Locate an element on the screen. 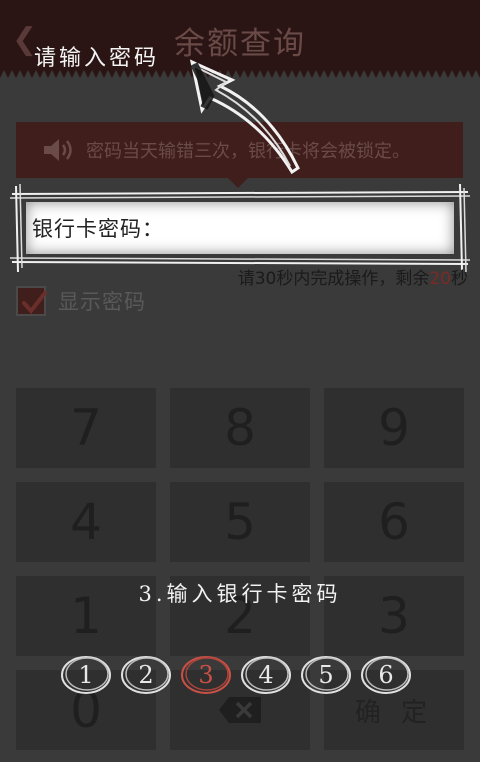  step-indicator: 1 2 3 4 5 6 is located at coordinates (240, 677).